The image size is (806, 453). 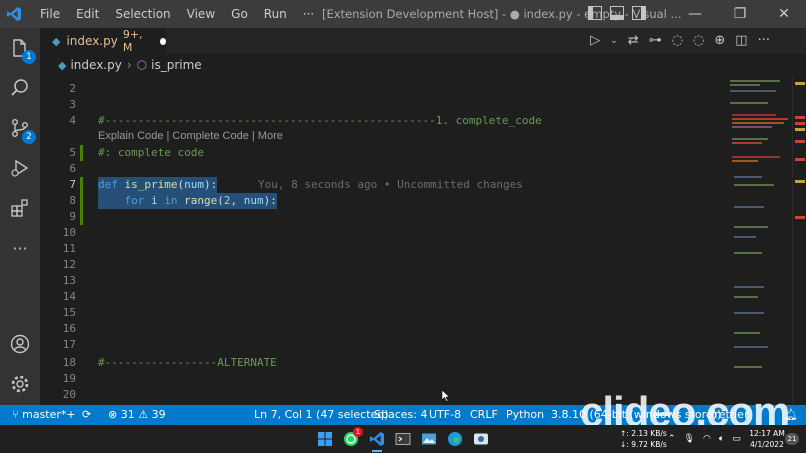 I want to click on upload-speed: ↑: 2.13 KB/s, so click(x=643, y=433).